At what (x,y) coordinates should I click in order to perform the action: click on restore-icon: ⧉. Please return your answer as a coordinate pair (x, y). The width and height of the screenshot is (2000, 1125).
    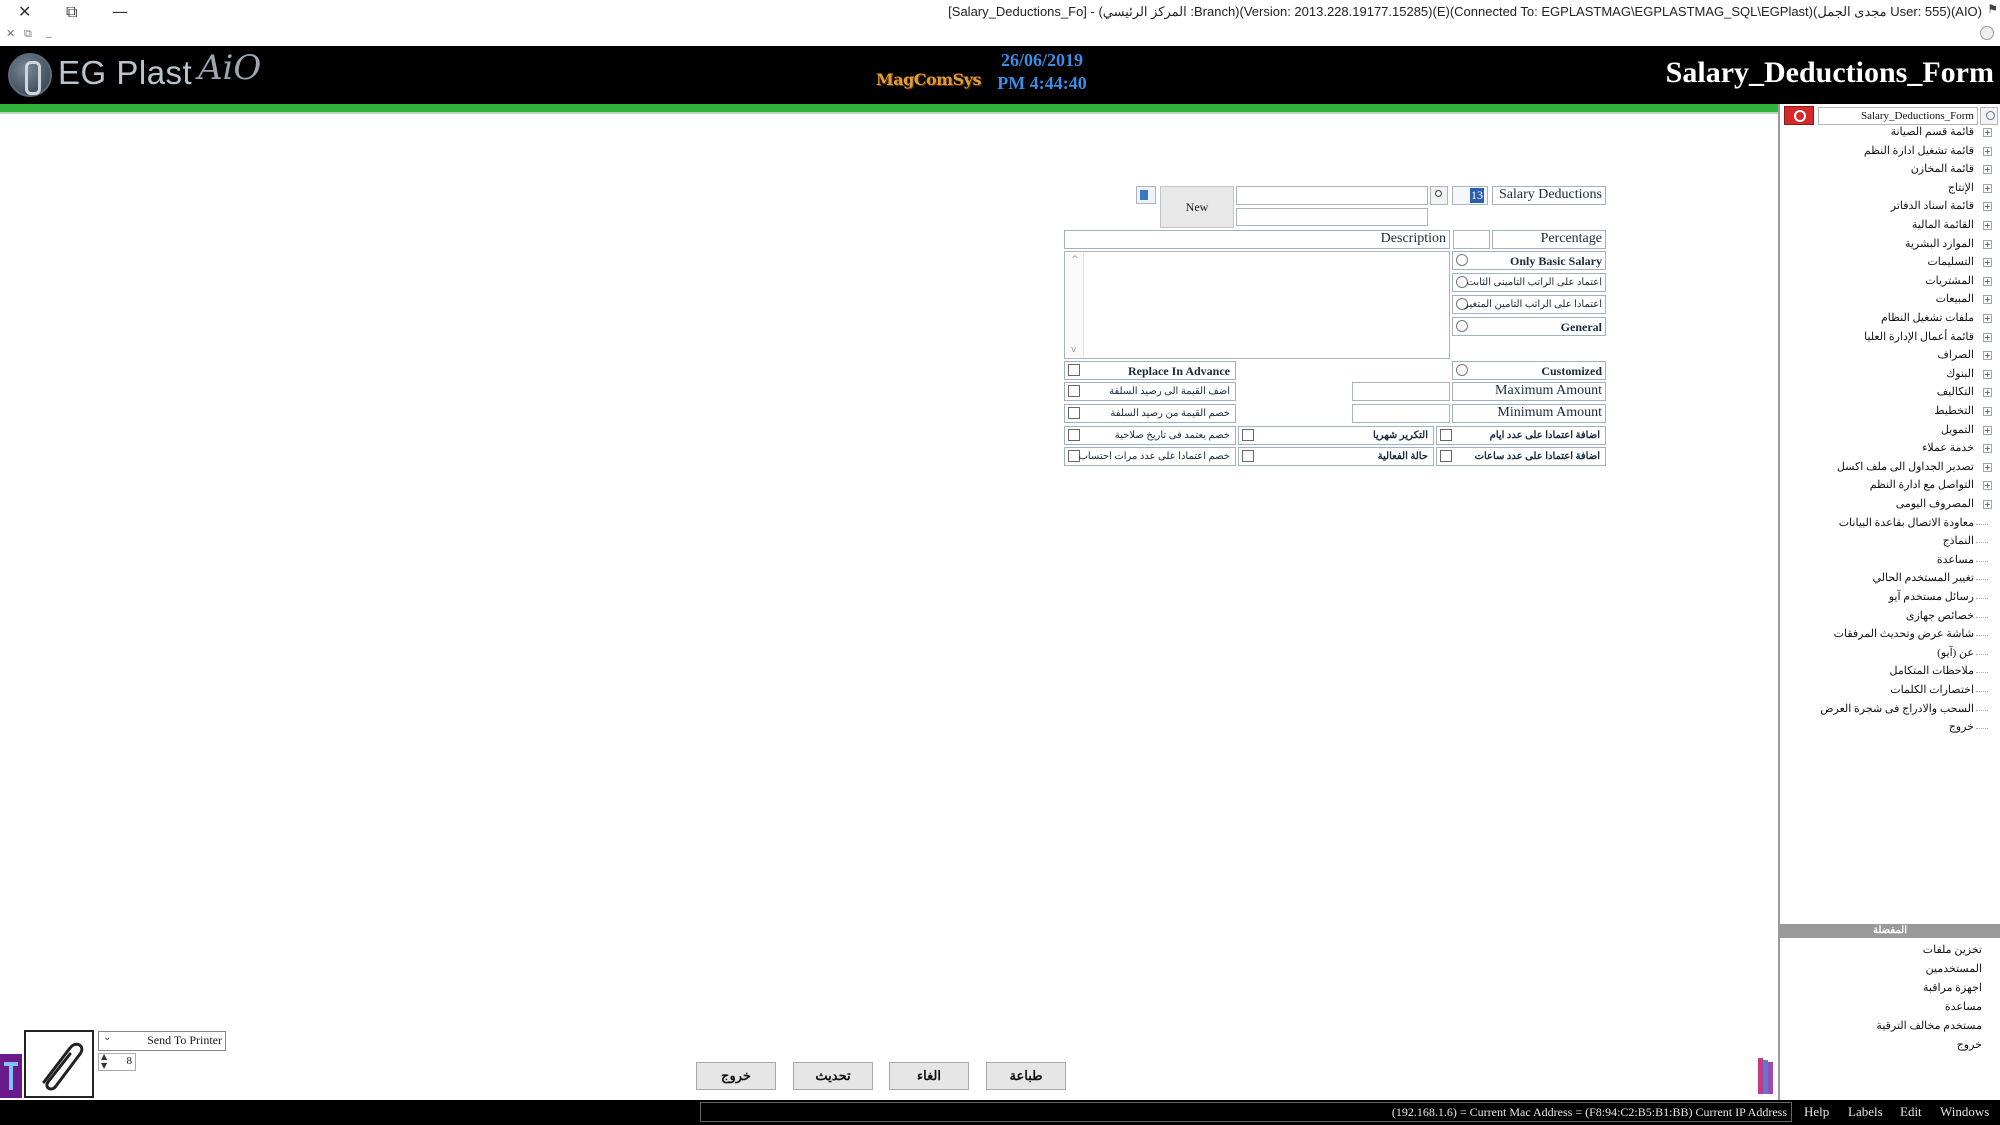
    Looking at the image, I should click on (71, 12).